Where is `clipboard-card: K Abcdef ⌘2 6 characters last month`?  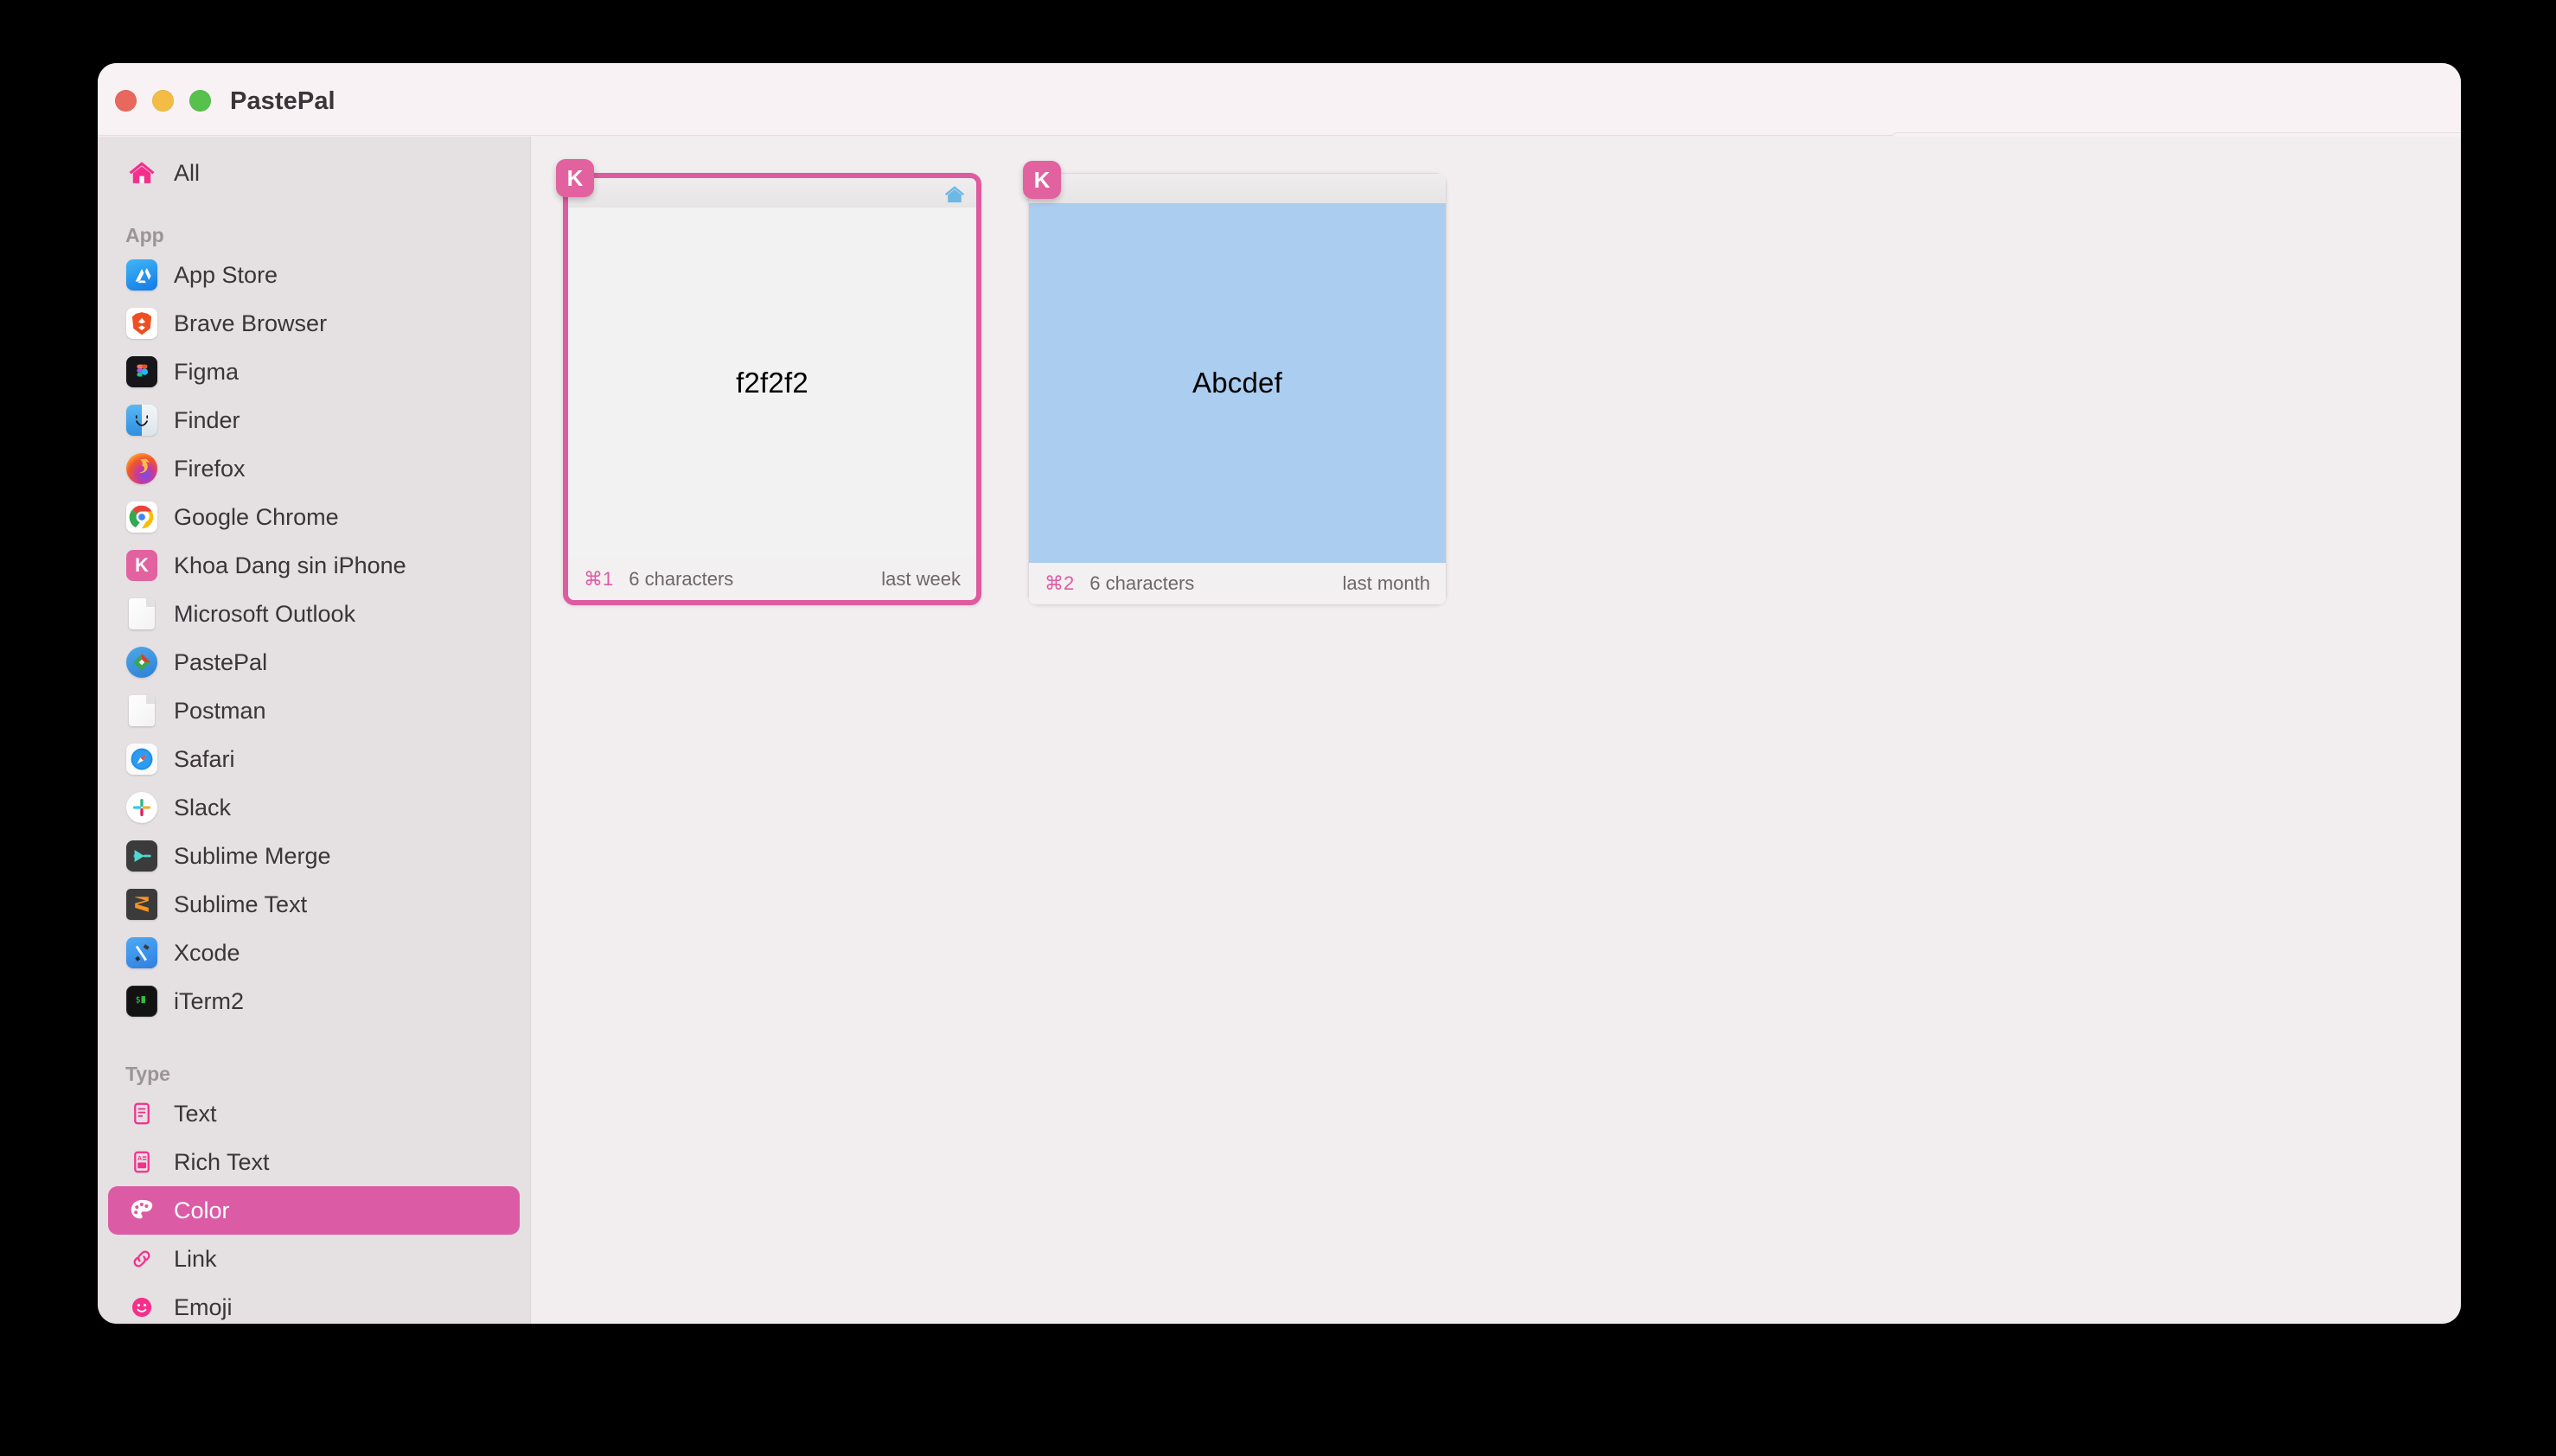
clipboard-card: K Abcdef ⌘2 6 characters last month is located at coordinates (1235, 383).